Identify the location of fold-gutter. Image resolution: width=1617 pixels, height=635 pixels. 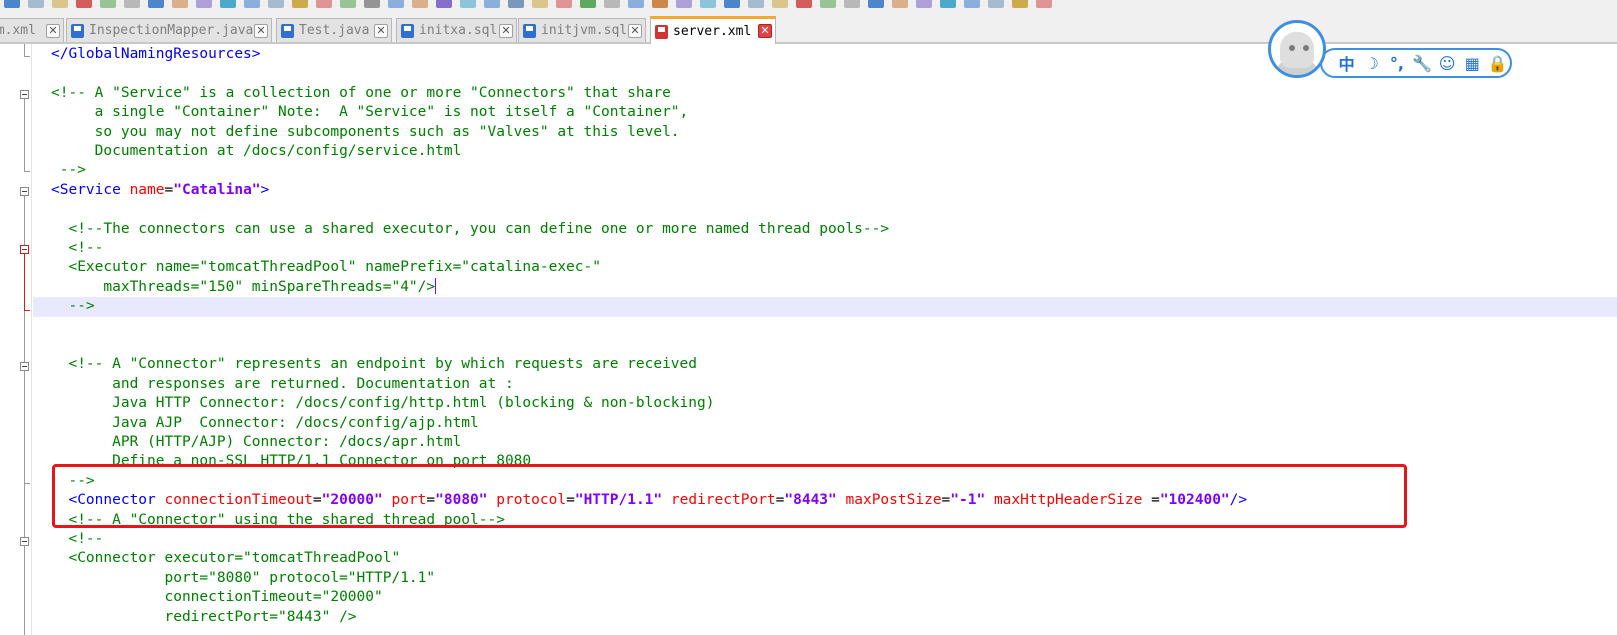
(16, 339).